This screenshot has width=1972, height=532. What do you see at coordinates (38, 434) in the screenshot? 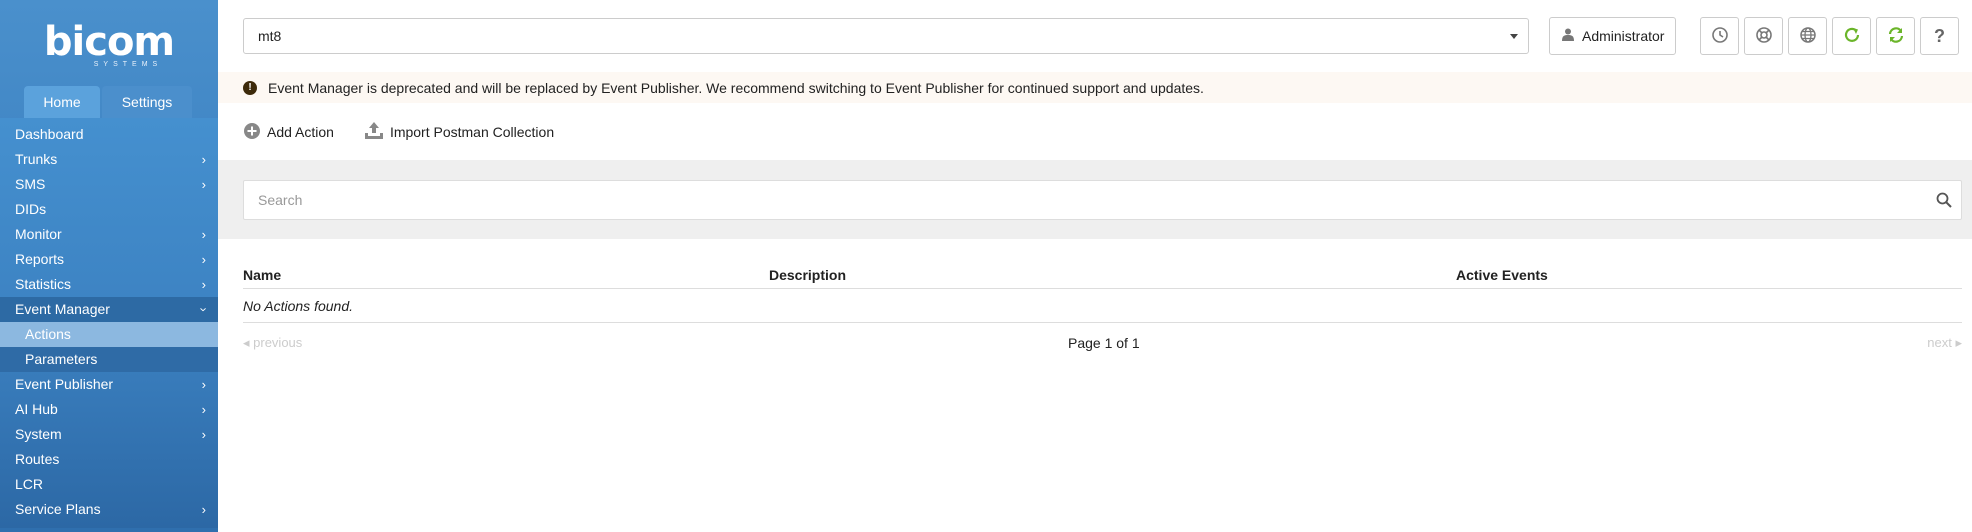
I see `sidebar-item-label: System` at bounding box center [38, 434].